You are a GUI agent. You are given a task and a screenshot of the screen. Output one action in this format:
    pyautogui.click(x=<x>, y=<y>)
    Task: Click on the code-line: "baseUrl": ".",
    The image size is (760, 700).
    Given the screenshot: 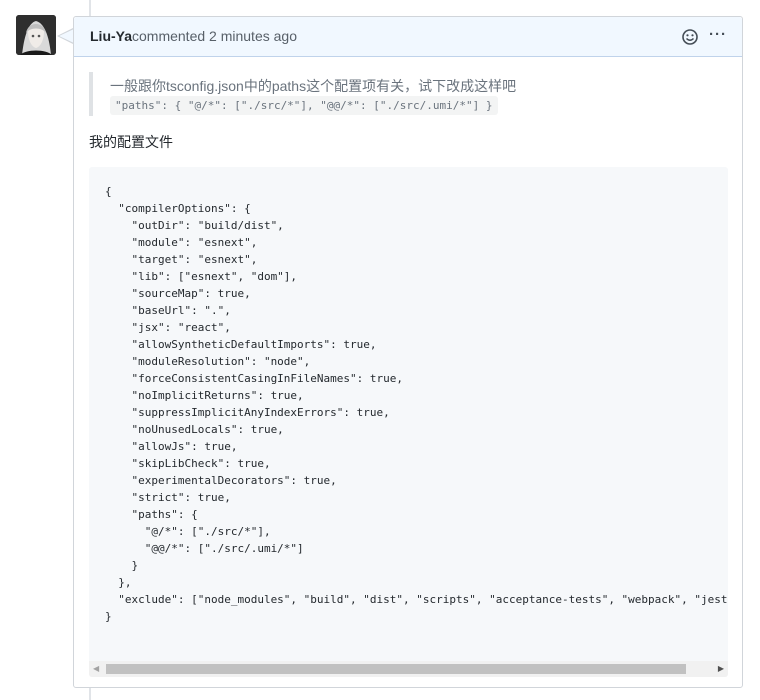 What is the action you would take?
    pyautogui.click(x=168, y=310)
    